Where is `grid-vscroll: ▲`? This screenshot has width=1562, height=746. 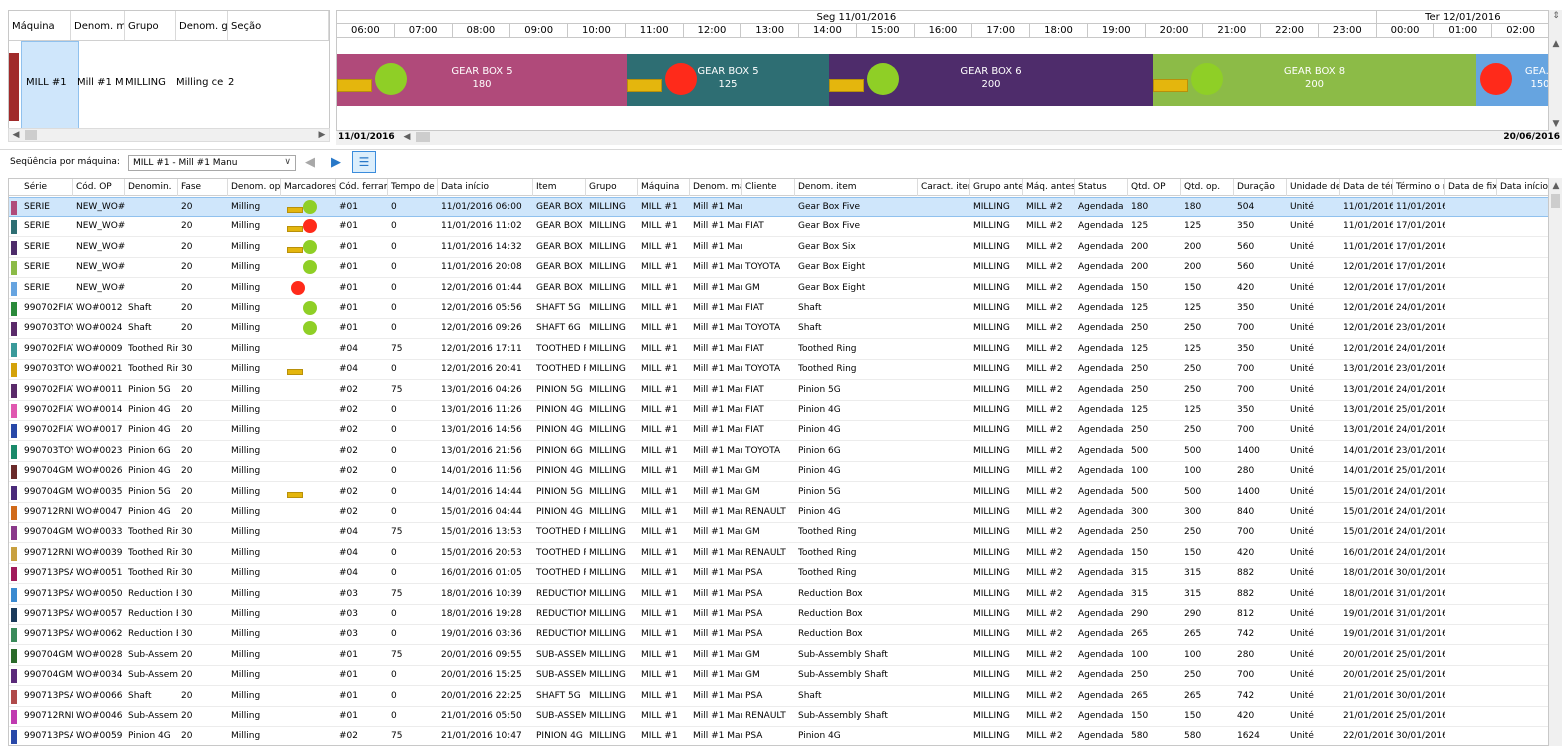 grid-vscroll: ▲ is located at coordinates (1555, 462).